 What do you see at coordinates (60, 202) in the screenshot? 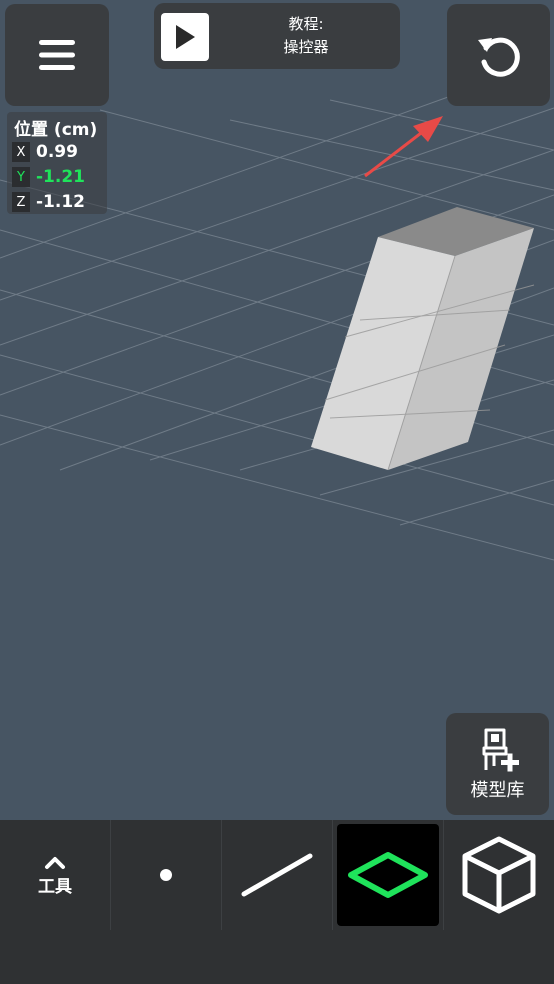
I see `z-value: -1.12` at bounding box center [60, 202].